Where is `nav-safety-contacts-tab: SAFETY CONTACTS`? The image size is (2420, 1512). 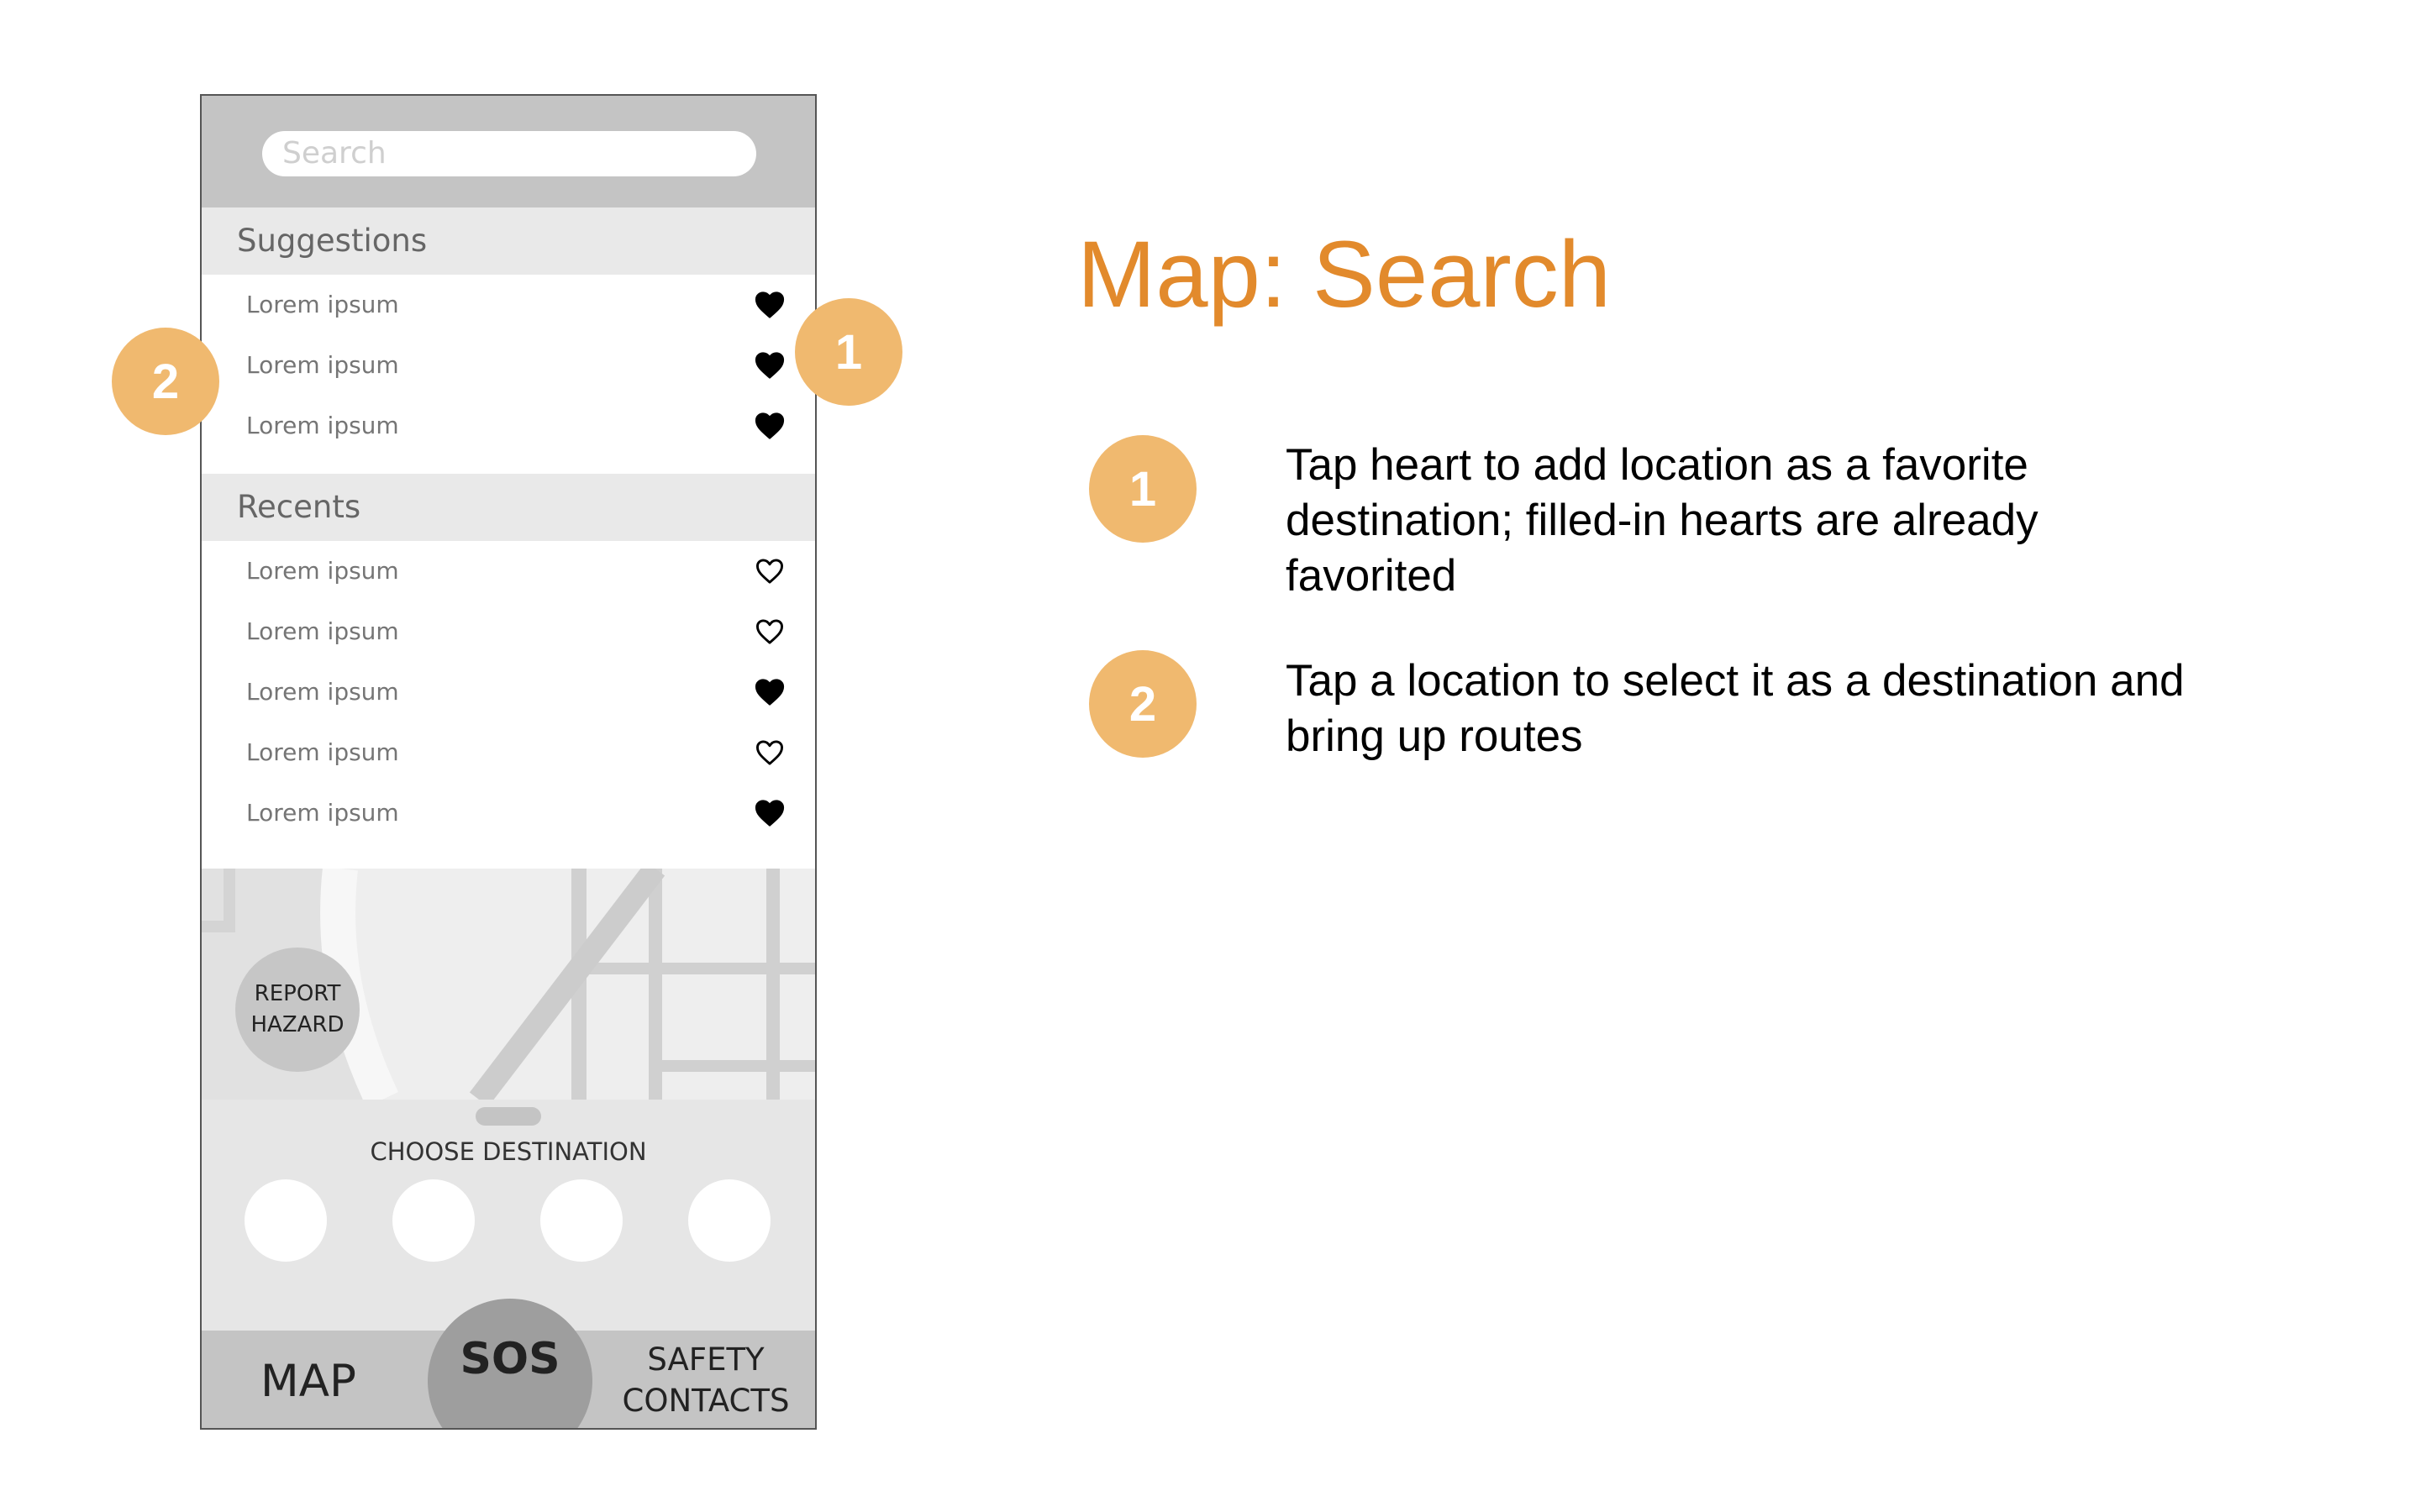
nav-safety-contacts-tab: SAFETY CONTACTS is located at coordinates (706, 1380).